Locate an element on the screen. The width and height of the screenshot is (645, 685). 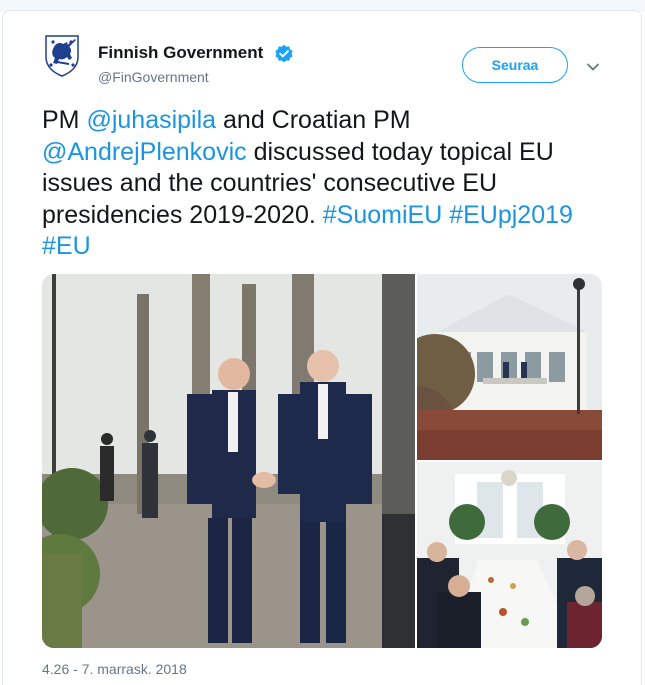
chevron-down-icon is located at coordinates (593, 67).